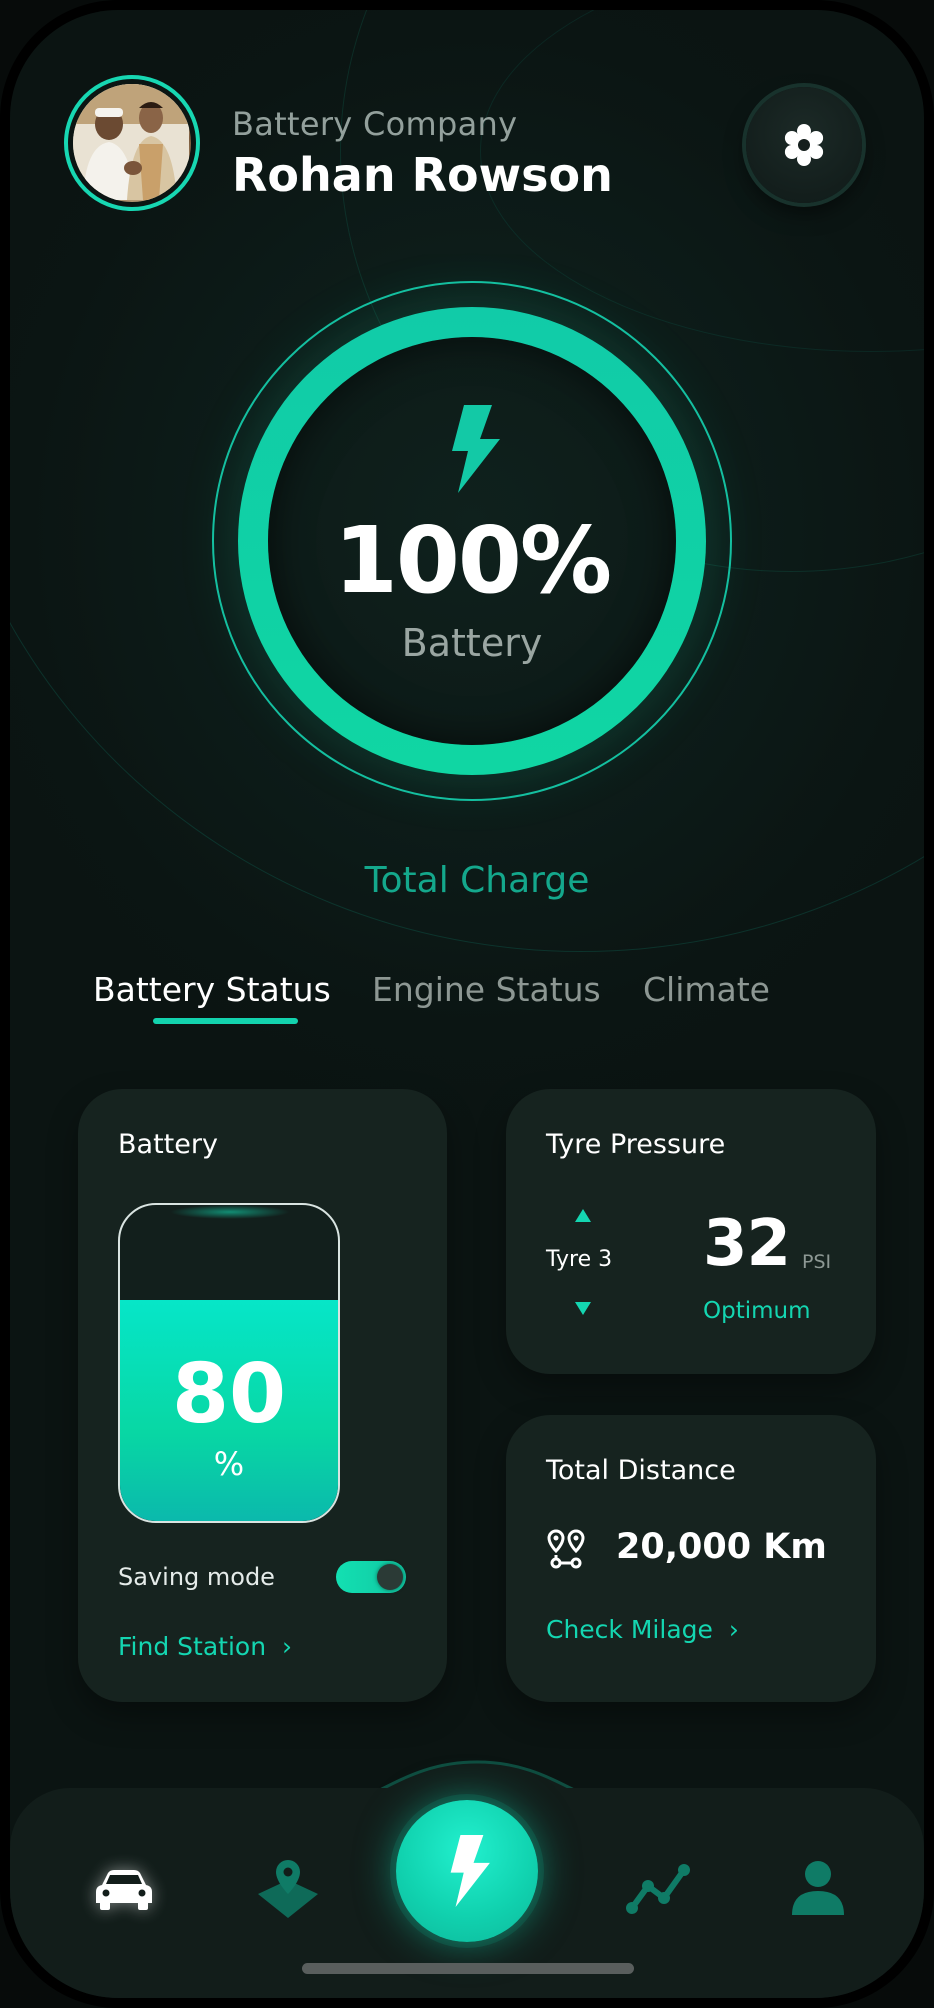 The image size is (934, 2008). What do you see at coordinates (472, 643) in the screenshot?
I see `charge-label: Battery` at bounding box center [472, 643].